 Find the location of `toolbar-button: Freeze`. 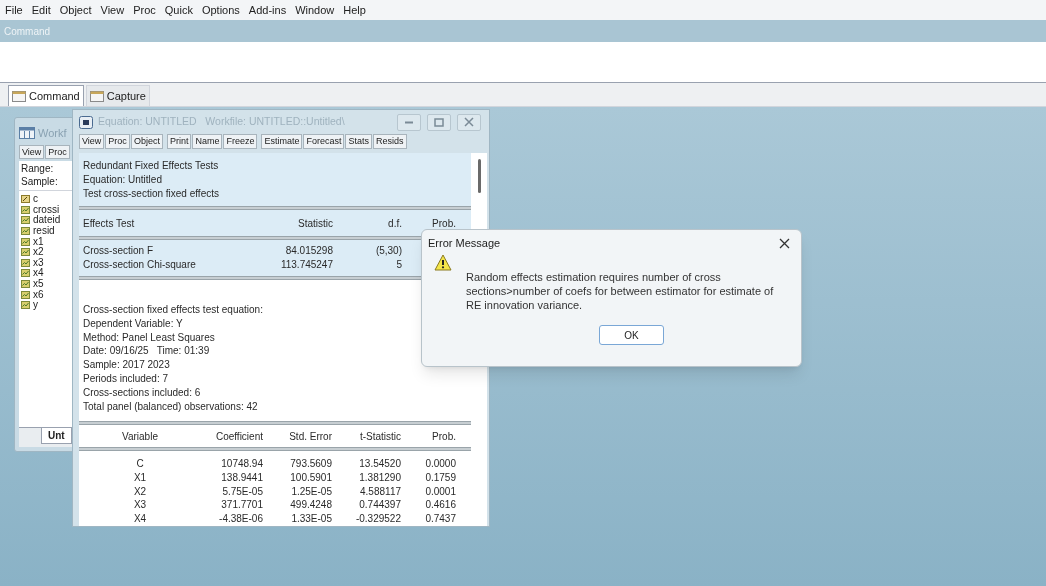

toolbar-button: Freeze is located at coordinates (240, 141).